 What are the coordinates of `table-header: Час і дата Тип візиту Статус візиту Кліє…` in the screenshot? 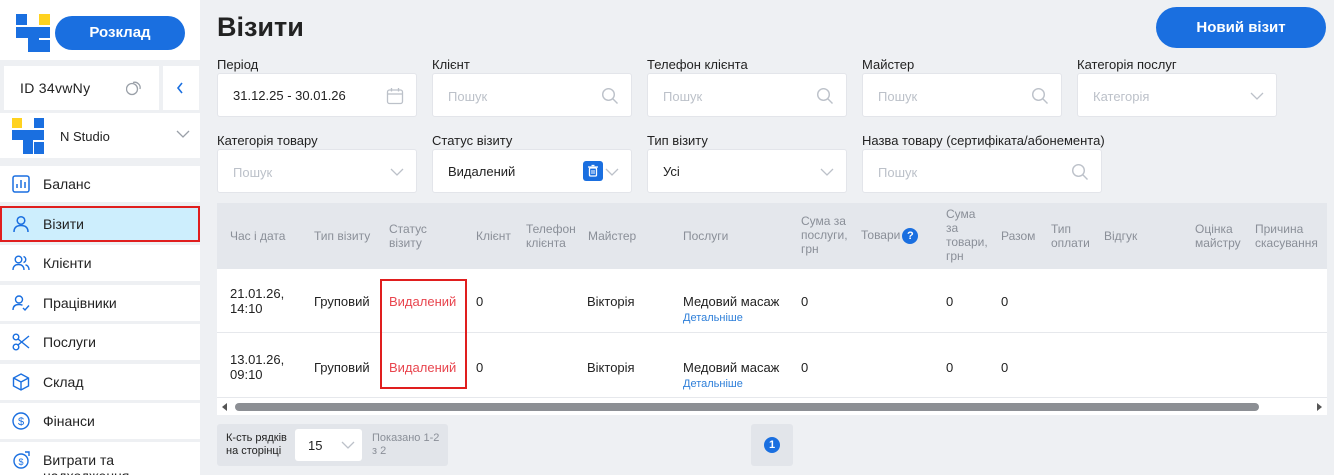 It's located at (772, 236).